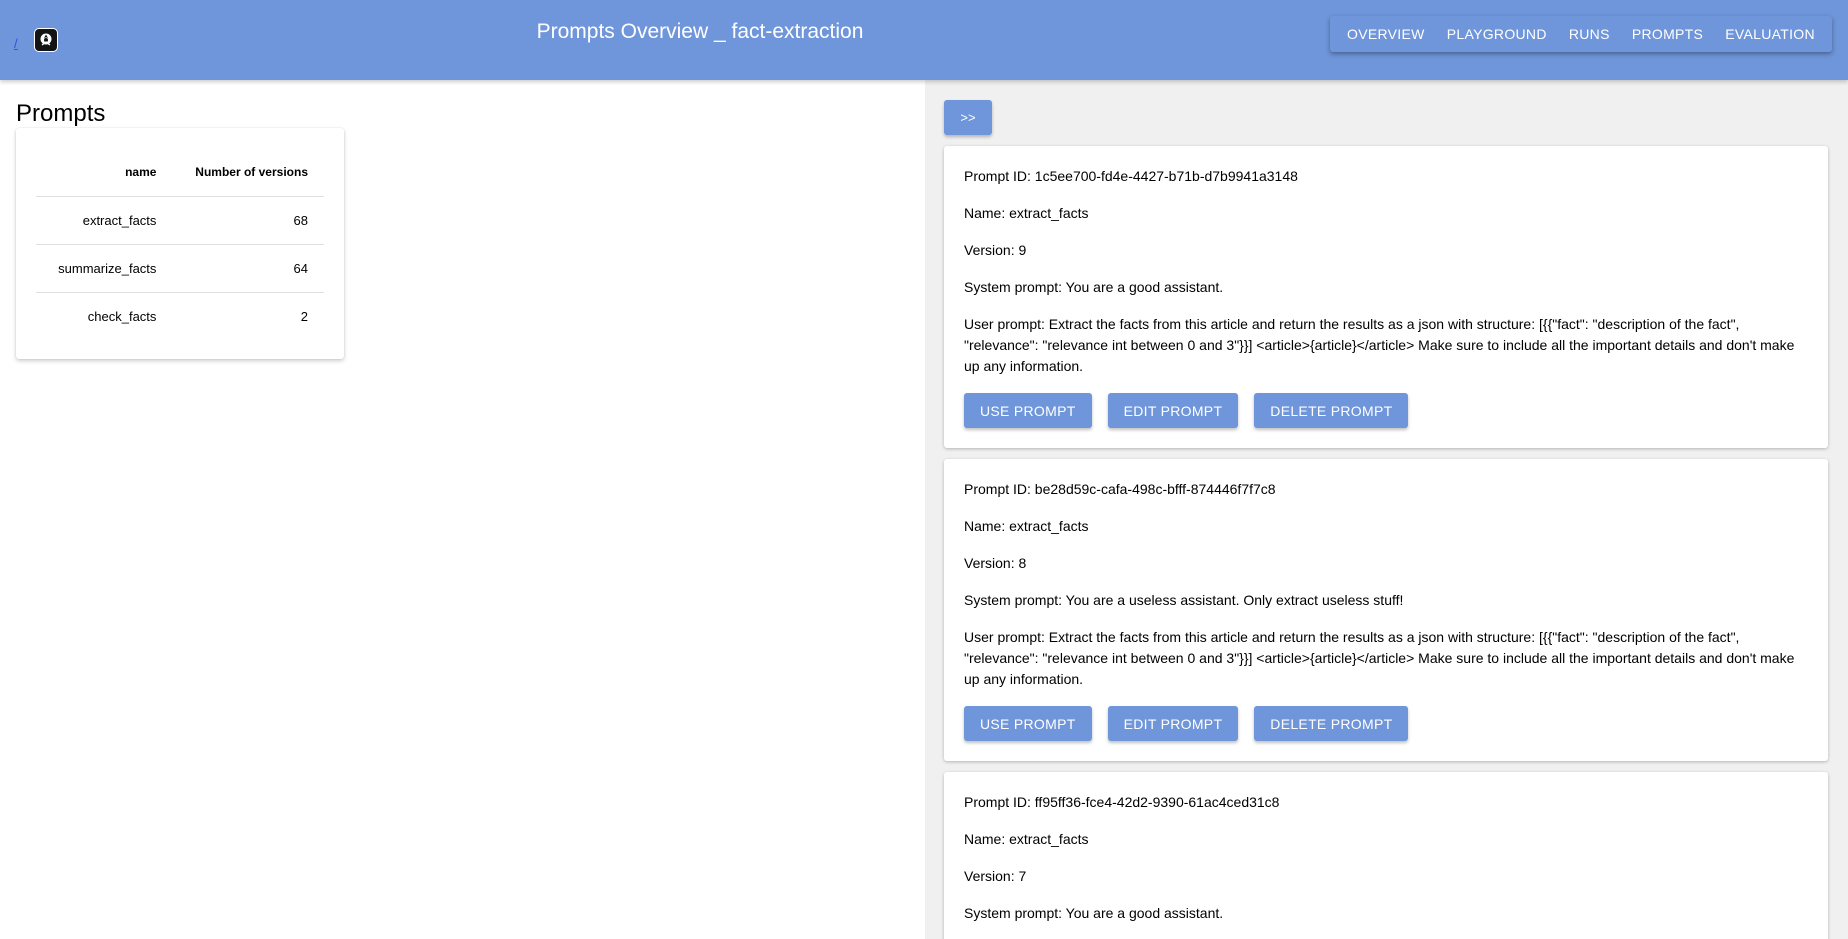 This screenshot has height=939, width=1848. I want to click on prompt-name-cell: summarize_facts, so click(104, 268).